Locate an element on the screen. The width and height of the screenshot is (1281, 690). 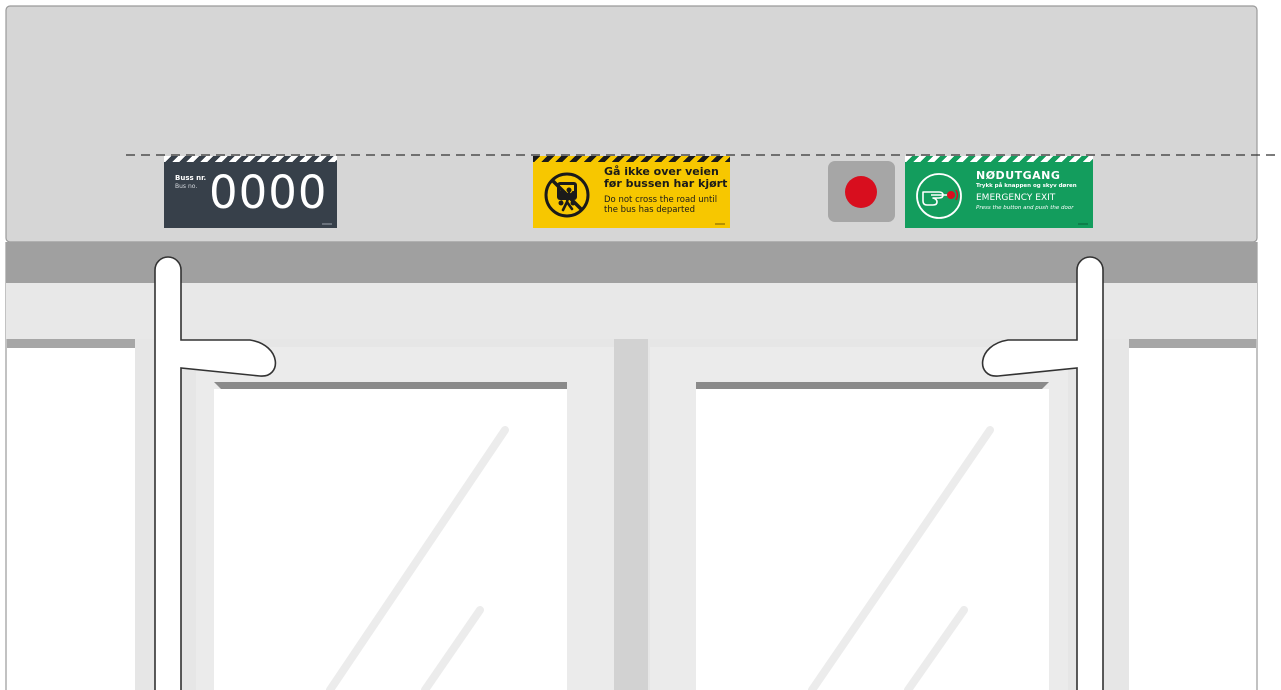
door-center-divider is located at coordinates (631, 514).